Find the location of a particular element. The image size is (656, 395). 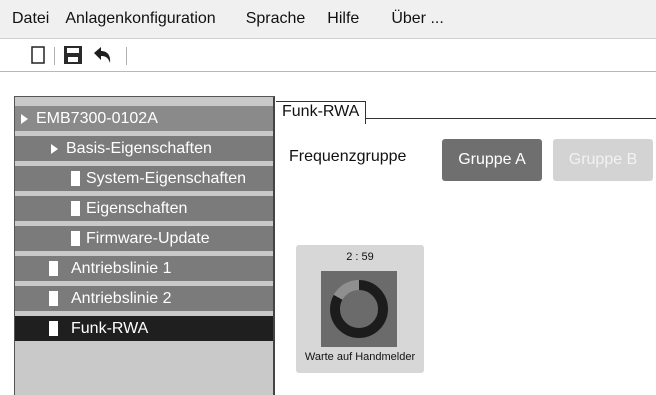

tree-item-emb7300: EMB7300-0102A is located at coordinates (144, 119).